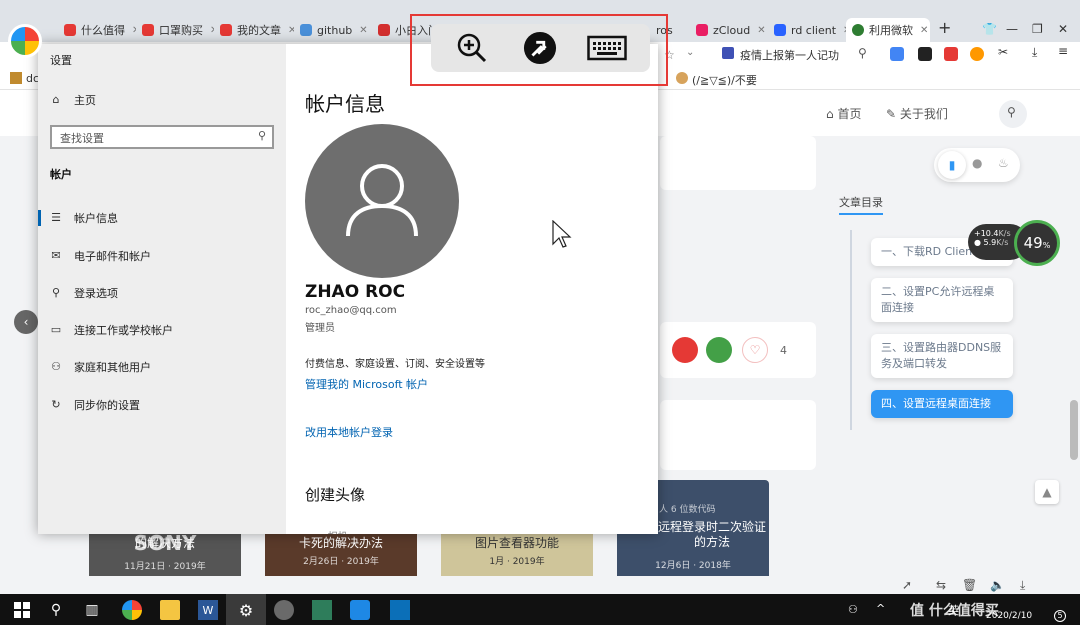 Image resolution: width=1080 pixels, height=625 pixels. Describe the element at coordinates (907, 585) in the screenshot. I see `rocket-icon: ➚` at that location.